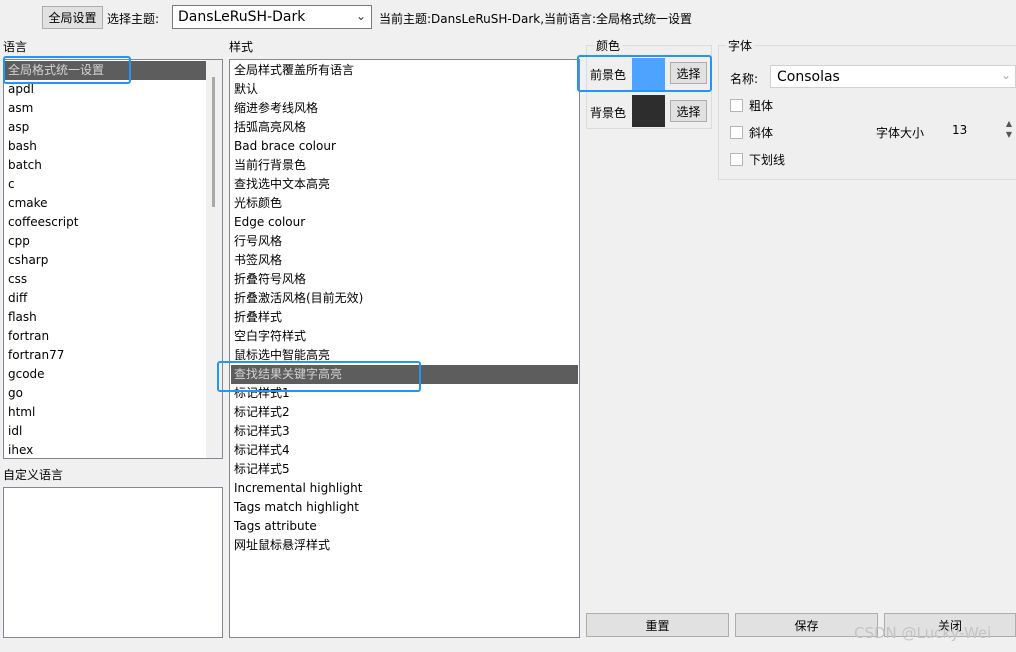  Describe the element at coordinates (960, 130) in the screenshot. I see `font-size-value: 13` at that location.